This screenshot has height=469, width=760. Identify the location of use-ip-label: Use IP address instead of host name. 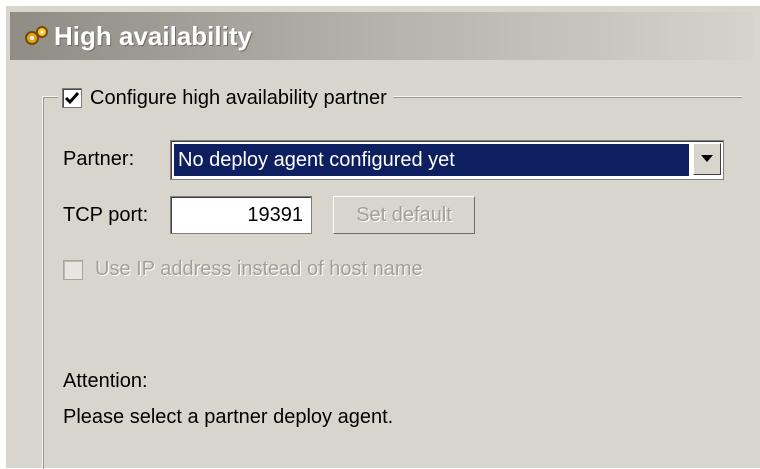
(259, 269).